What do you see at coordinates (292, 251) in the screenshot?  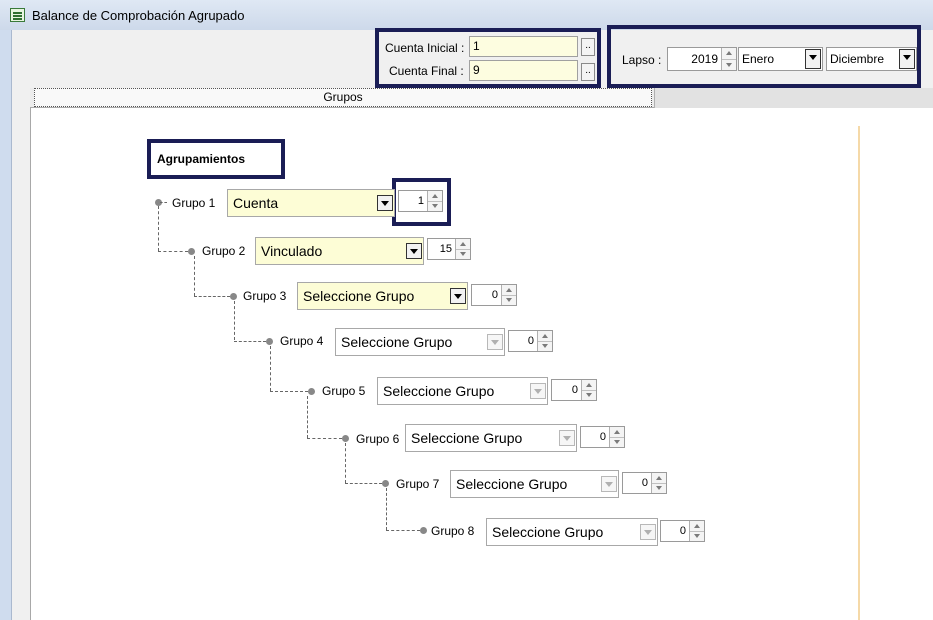 I see `grupo-2-value: Vinculado` at bounding box center [292, 251].